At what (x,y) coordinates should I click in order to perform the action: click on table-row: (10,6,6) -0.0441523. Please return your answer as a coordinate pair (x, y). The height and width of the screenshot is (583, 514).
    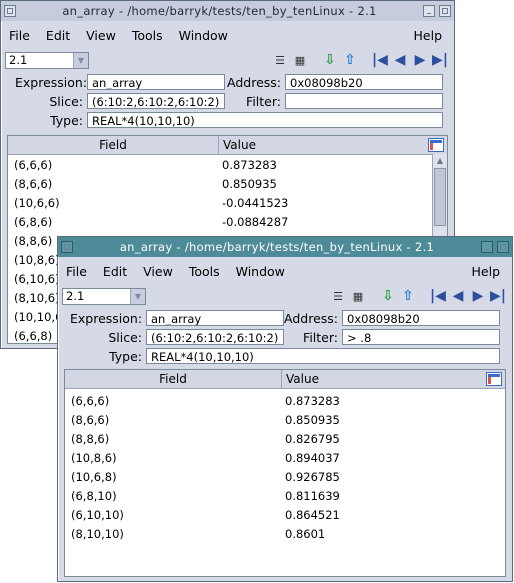
    Looking at the image, I should click on (227, 202).